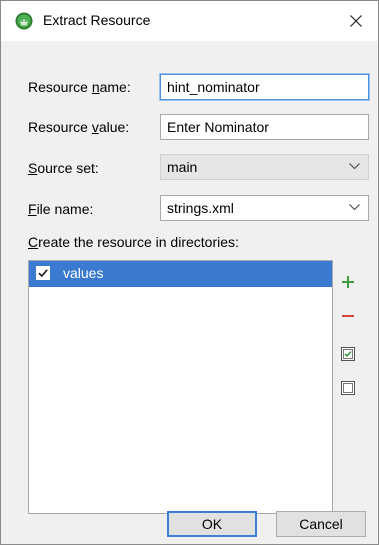 The image size is (379, 545). I want to click on source-set-dropdown: main, so click(264, 167).